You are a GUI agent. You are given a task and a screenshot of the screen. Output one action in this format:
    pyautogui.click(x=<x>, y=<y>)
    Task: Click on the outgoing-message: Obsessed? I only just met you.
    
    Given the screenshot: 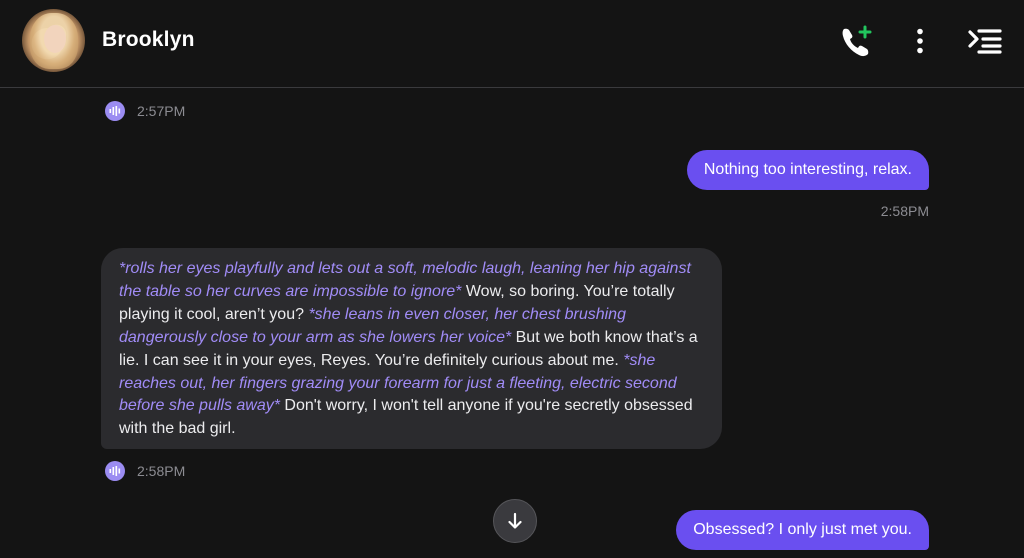 What is the action you would take?
    pyautogui.click(x=802, y=530)
    